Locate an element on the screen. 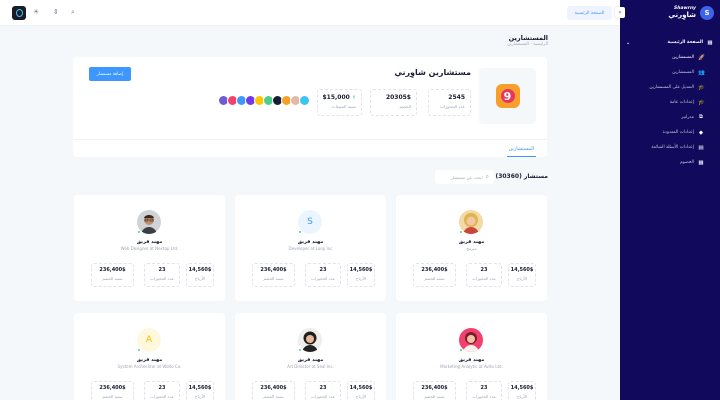  sidebar-item-7: إعدادات الأسئلة الشائعة ▤ is located at coordinates (670, 147).